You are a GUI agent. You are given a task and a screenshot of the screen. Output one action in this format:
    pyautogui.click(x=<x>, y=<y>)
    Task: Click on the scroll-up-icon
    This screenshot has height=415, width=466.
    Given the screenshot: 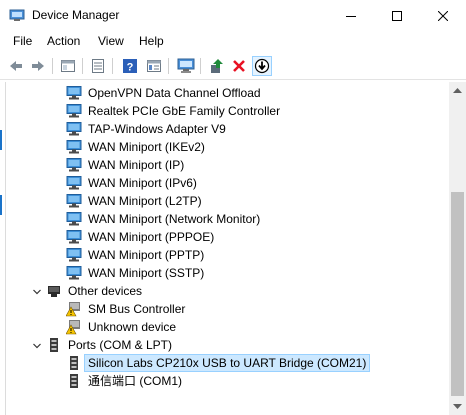 What is the action you would take?
    pyautogui.click(x=457, y=90)
    